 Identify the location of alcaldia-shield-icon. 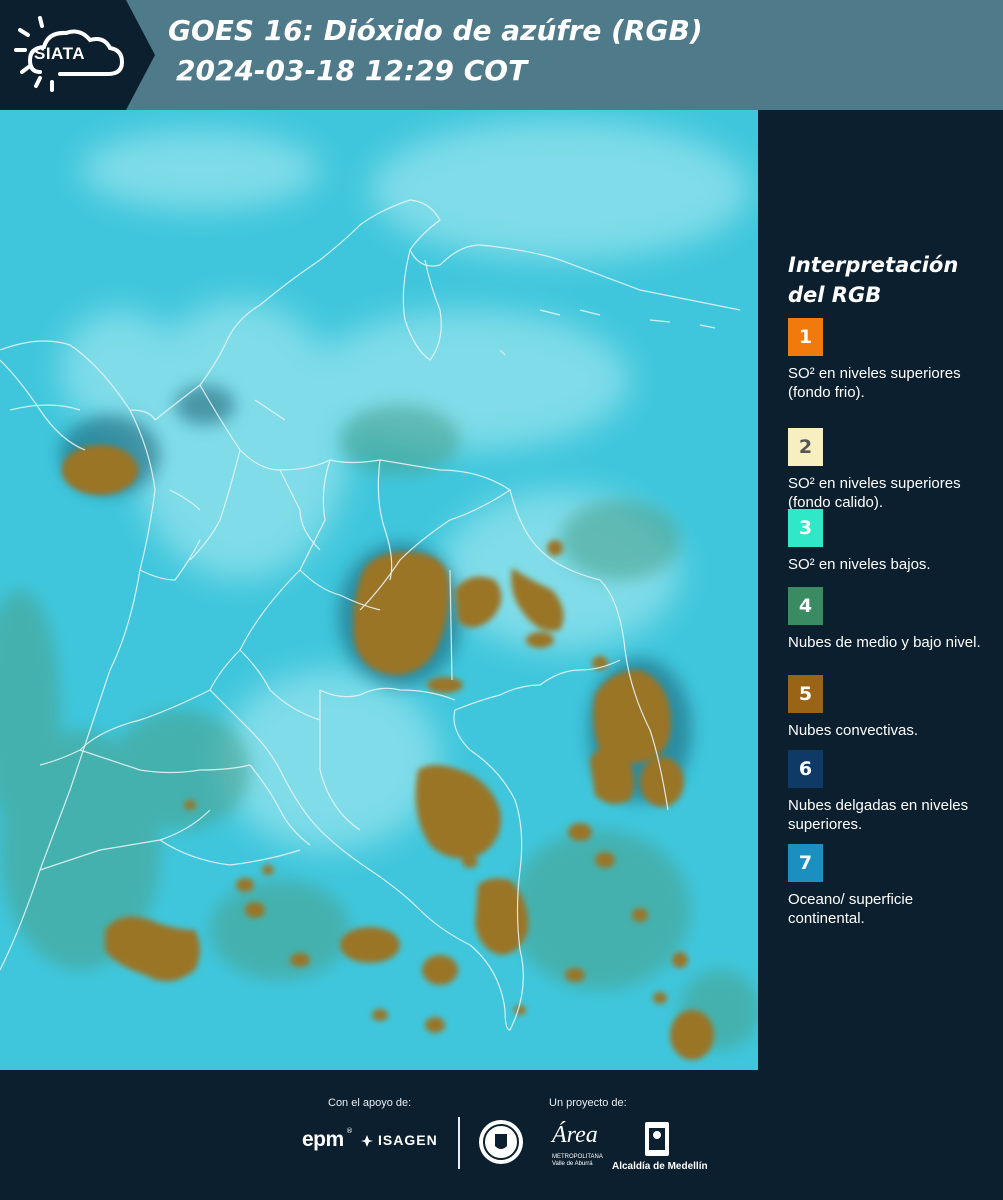
(657, 1139).